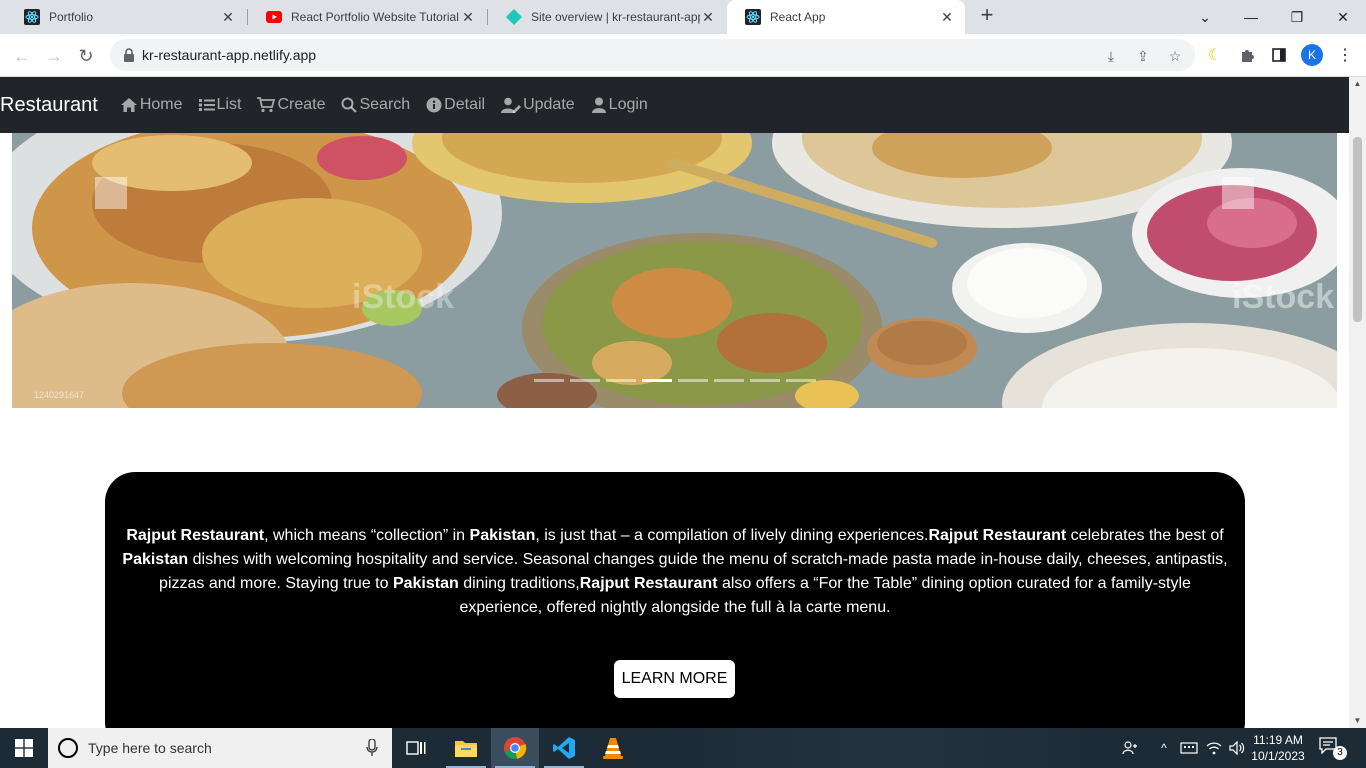  What do you see at coordinates (1357, 402) in the screenshot?
I see `page-scrollbar: ▲ ▼` at bounding box center [1357, 402].